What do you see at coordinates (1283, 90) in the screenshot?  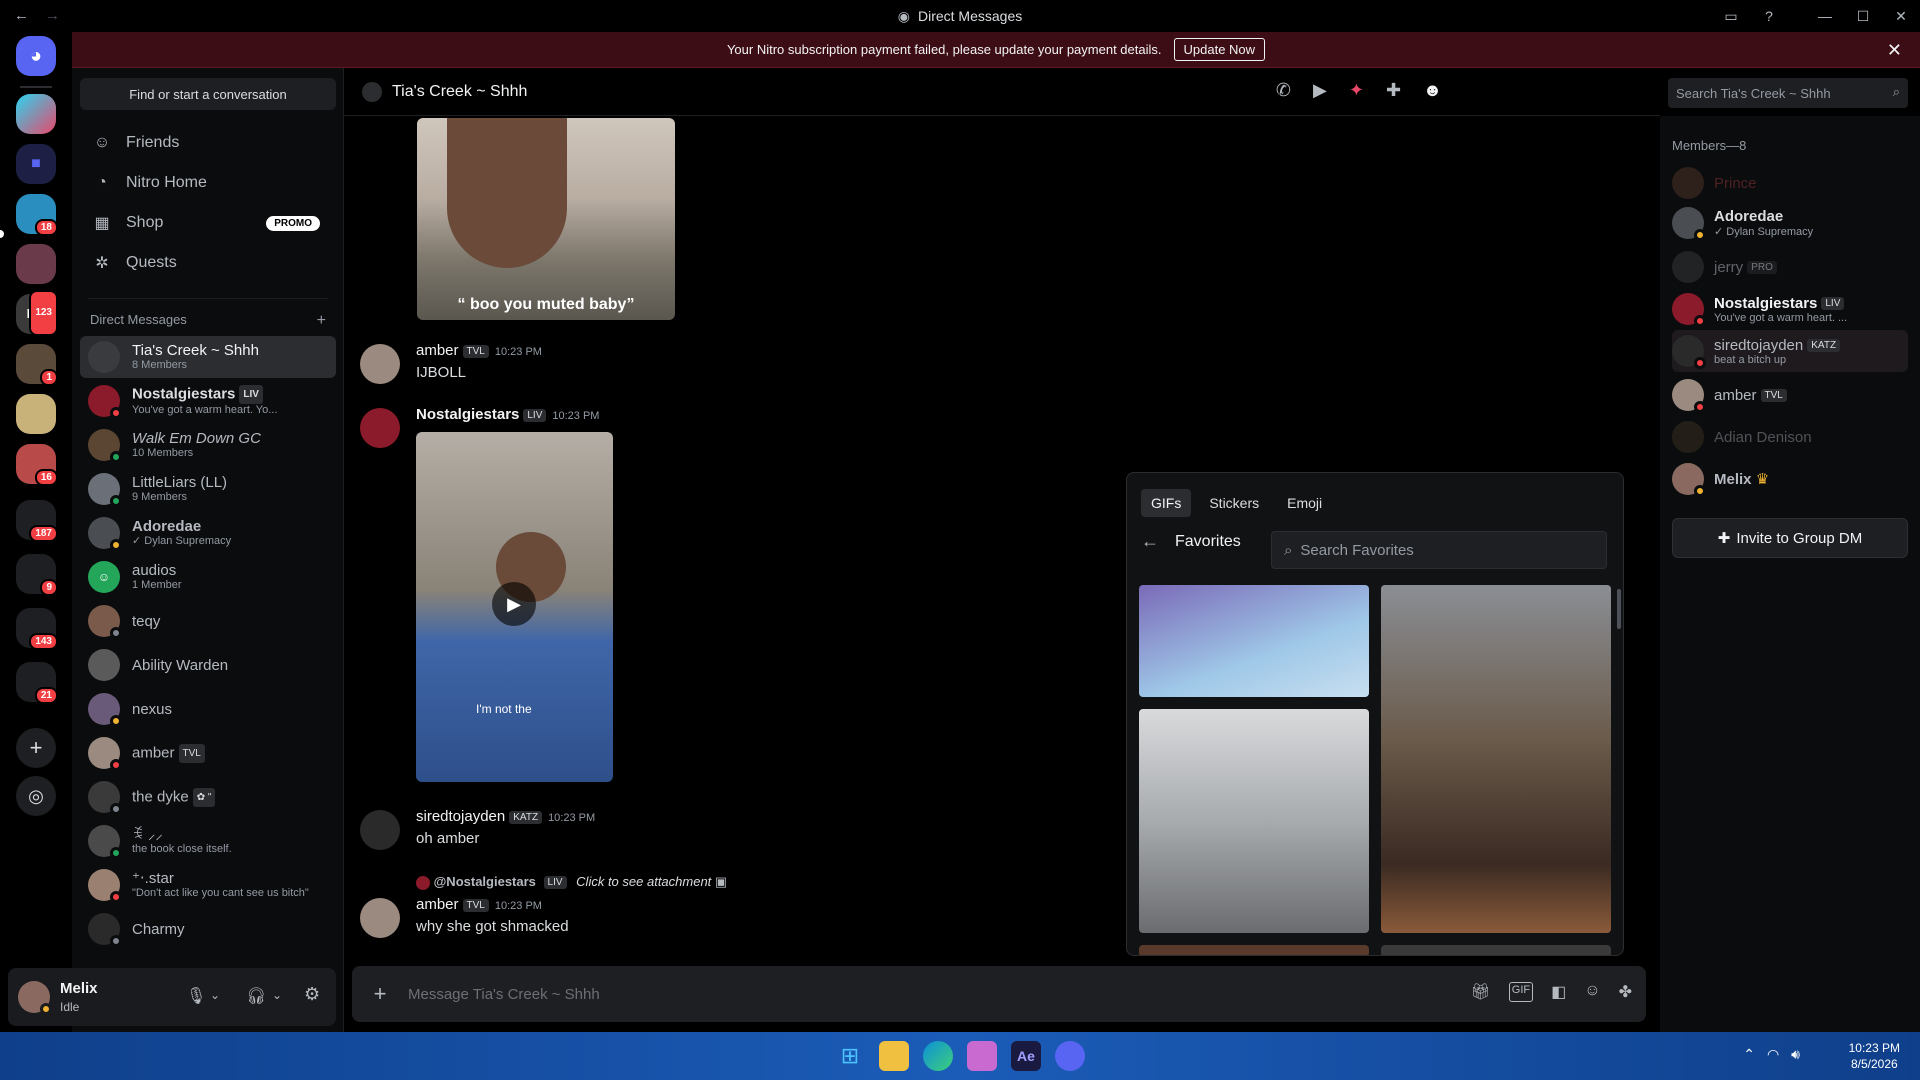 I see `voice-call-icon: ✆` at bounding box center [1283, 90].